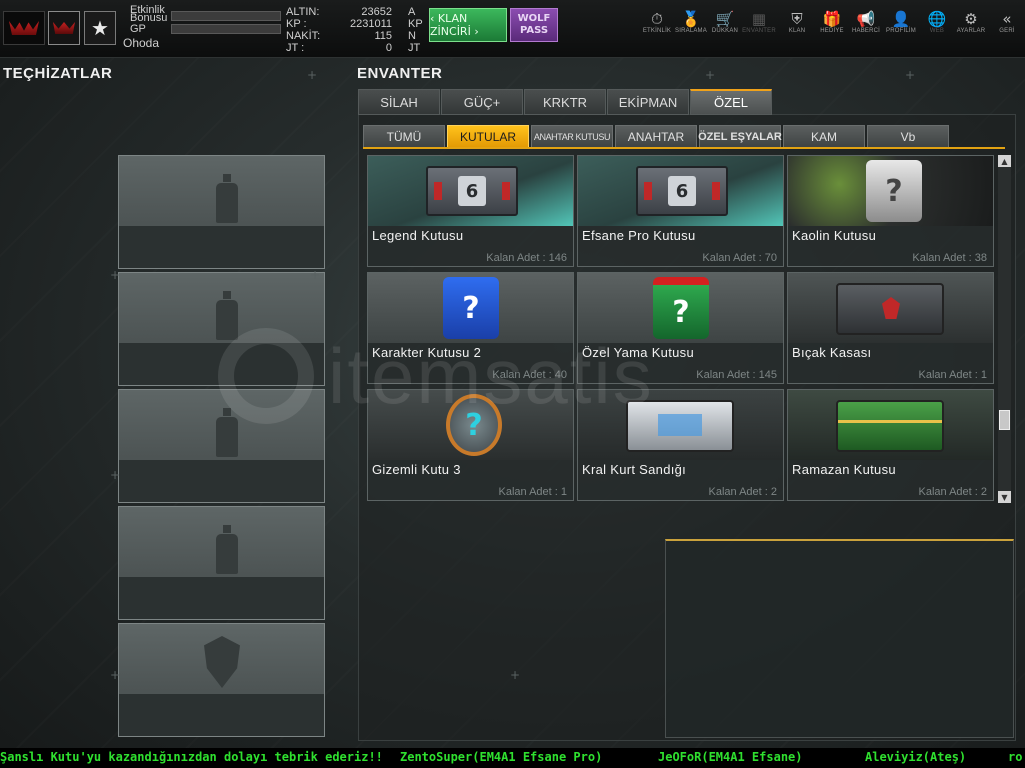 This screenshot has height=768, width=1025. Describe the element at coordinates (141, 43) in the screenshot. I see `location-label: Ohoda` at that location.